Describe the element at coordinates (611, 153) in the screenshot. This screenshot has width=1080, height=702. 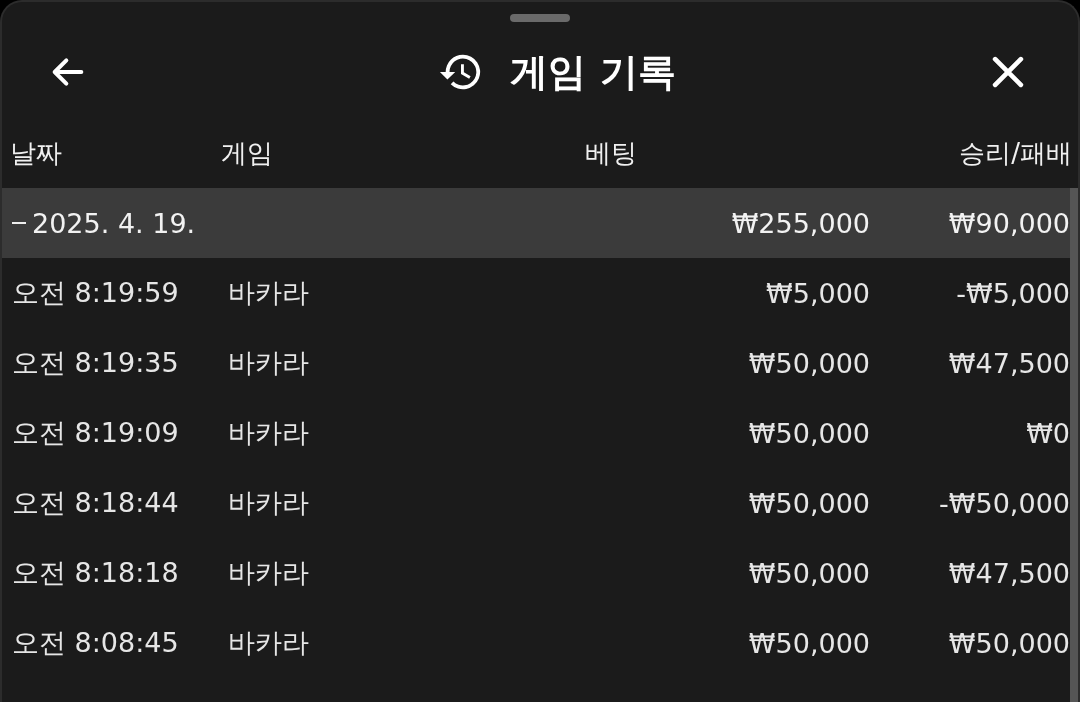
I see `column-header: 베팅` at that location.